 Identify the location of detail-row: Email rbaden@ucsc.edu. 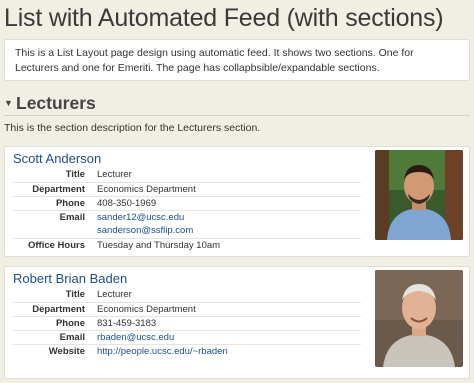
(187, 337).